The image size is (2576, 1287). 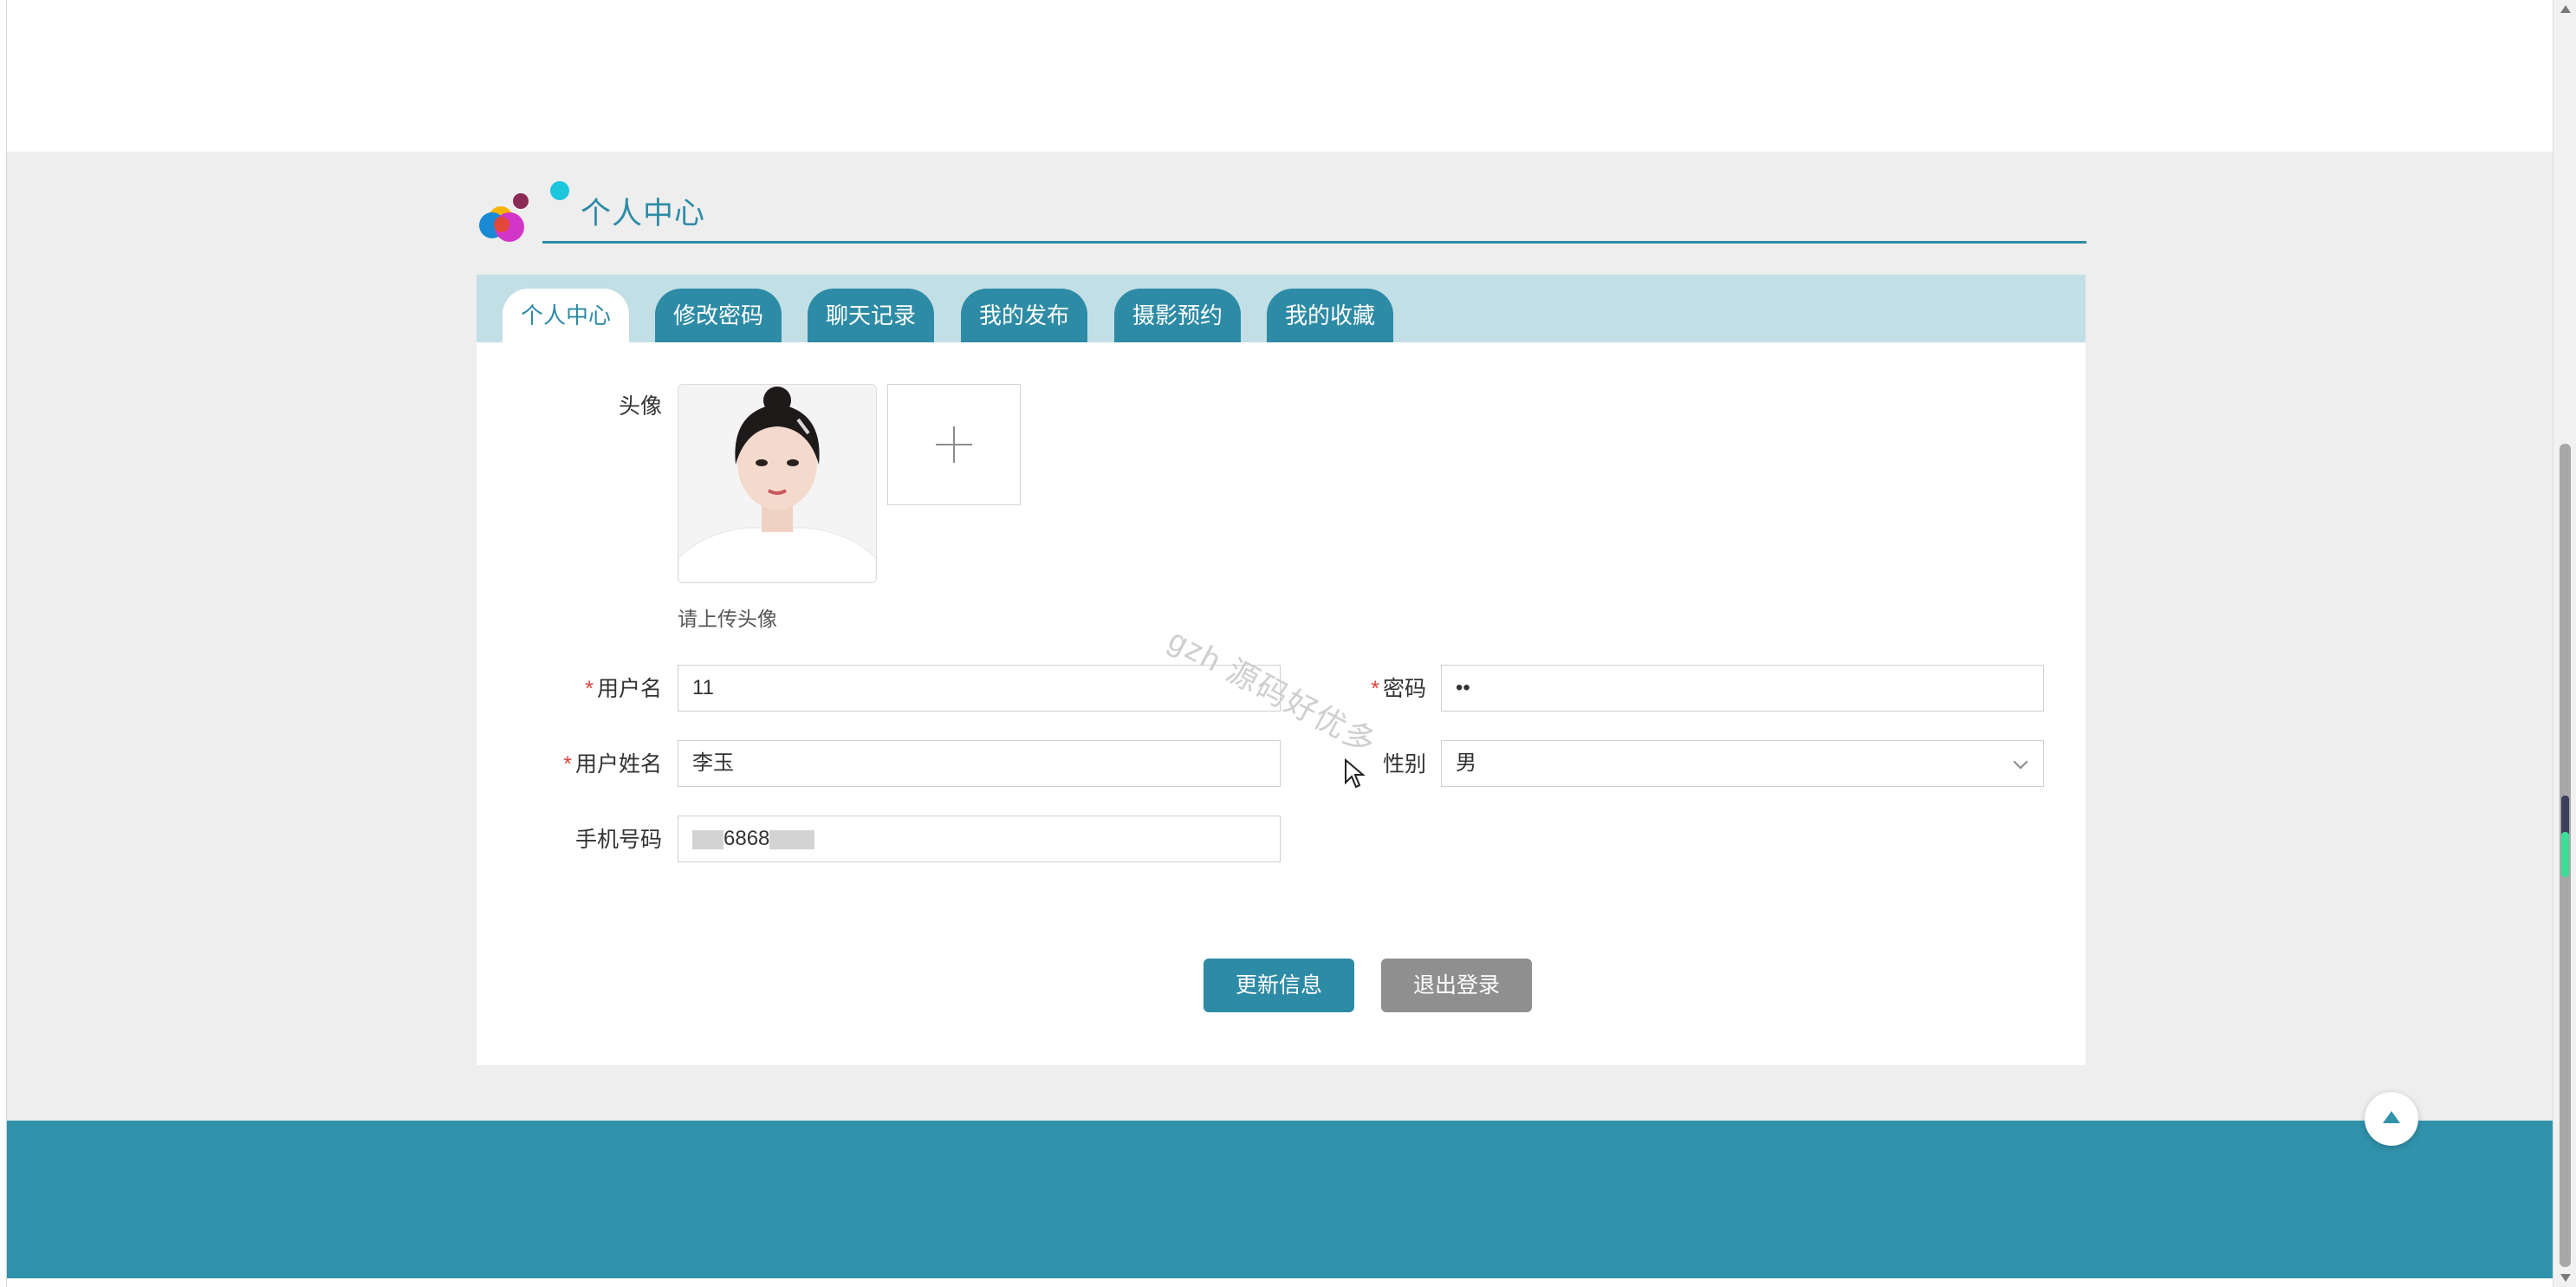 I want to click on scroll-up-icon, so click(x=2565, y=9).